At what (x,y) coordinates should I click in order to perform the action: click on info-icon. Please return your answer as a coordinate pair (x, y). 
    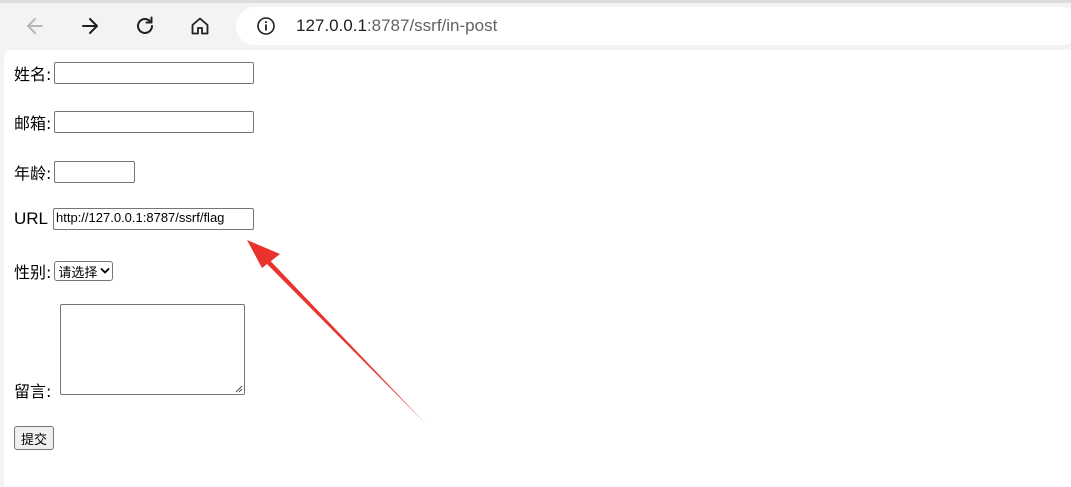
    Looking at the image, I should click on (266, 26).